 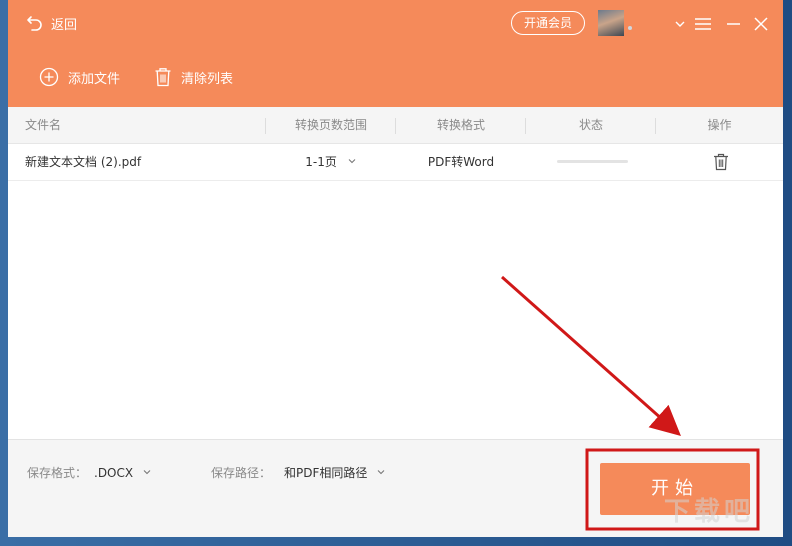 I want to click on table-row: 新建文本文档 (2).pdf 1-1页 PDF转Word, so click(x=395, y=162).